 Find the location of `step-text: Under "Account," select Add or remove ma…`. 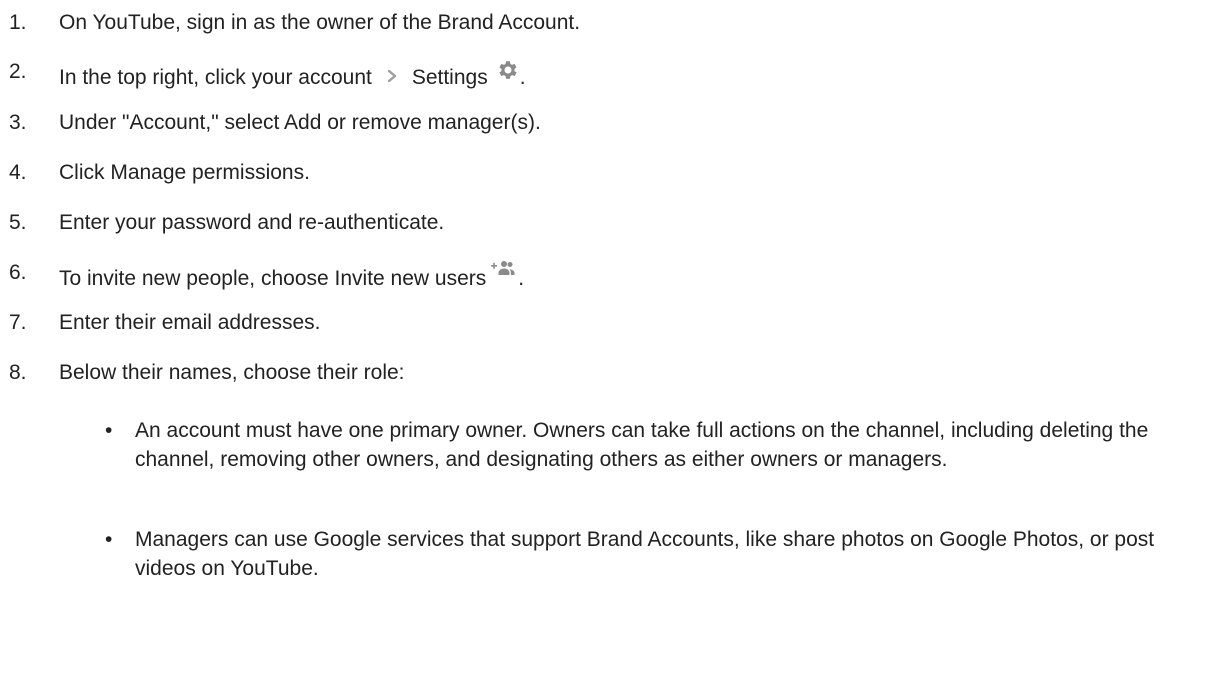

step-text: Under "Account," select Add or remove ma… is located at coordinates (300, 122).